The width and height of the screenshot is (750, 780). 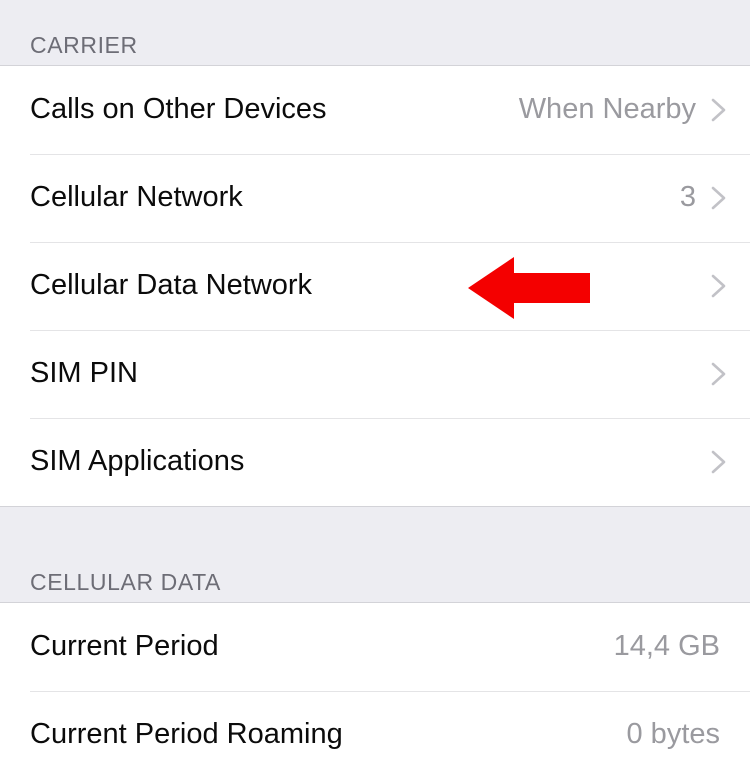 I want to click on row-calls-on-other-devices: Calls on Other Devices When Nearby, so click(x=375, y=110).